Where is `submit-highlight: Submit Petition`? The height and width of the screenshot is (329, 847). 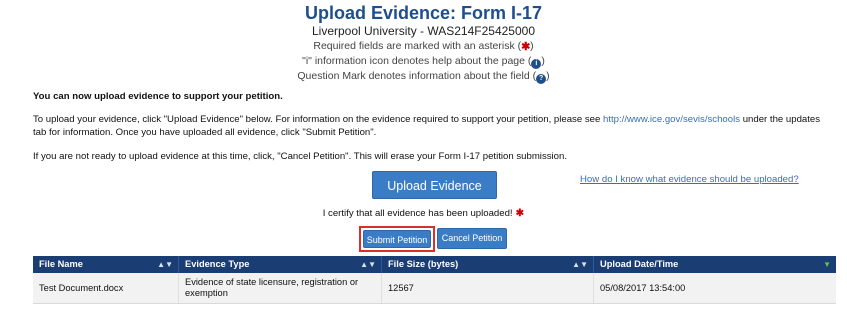
submit-highlight: Submit Petition is located at coordinates (397, 239).